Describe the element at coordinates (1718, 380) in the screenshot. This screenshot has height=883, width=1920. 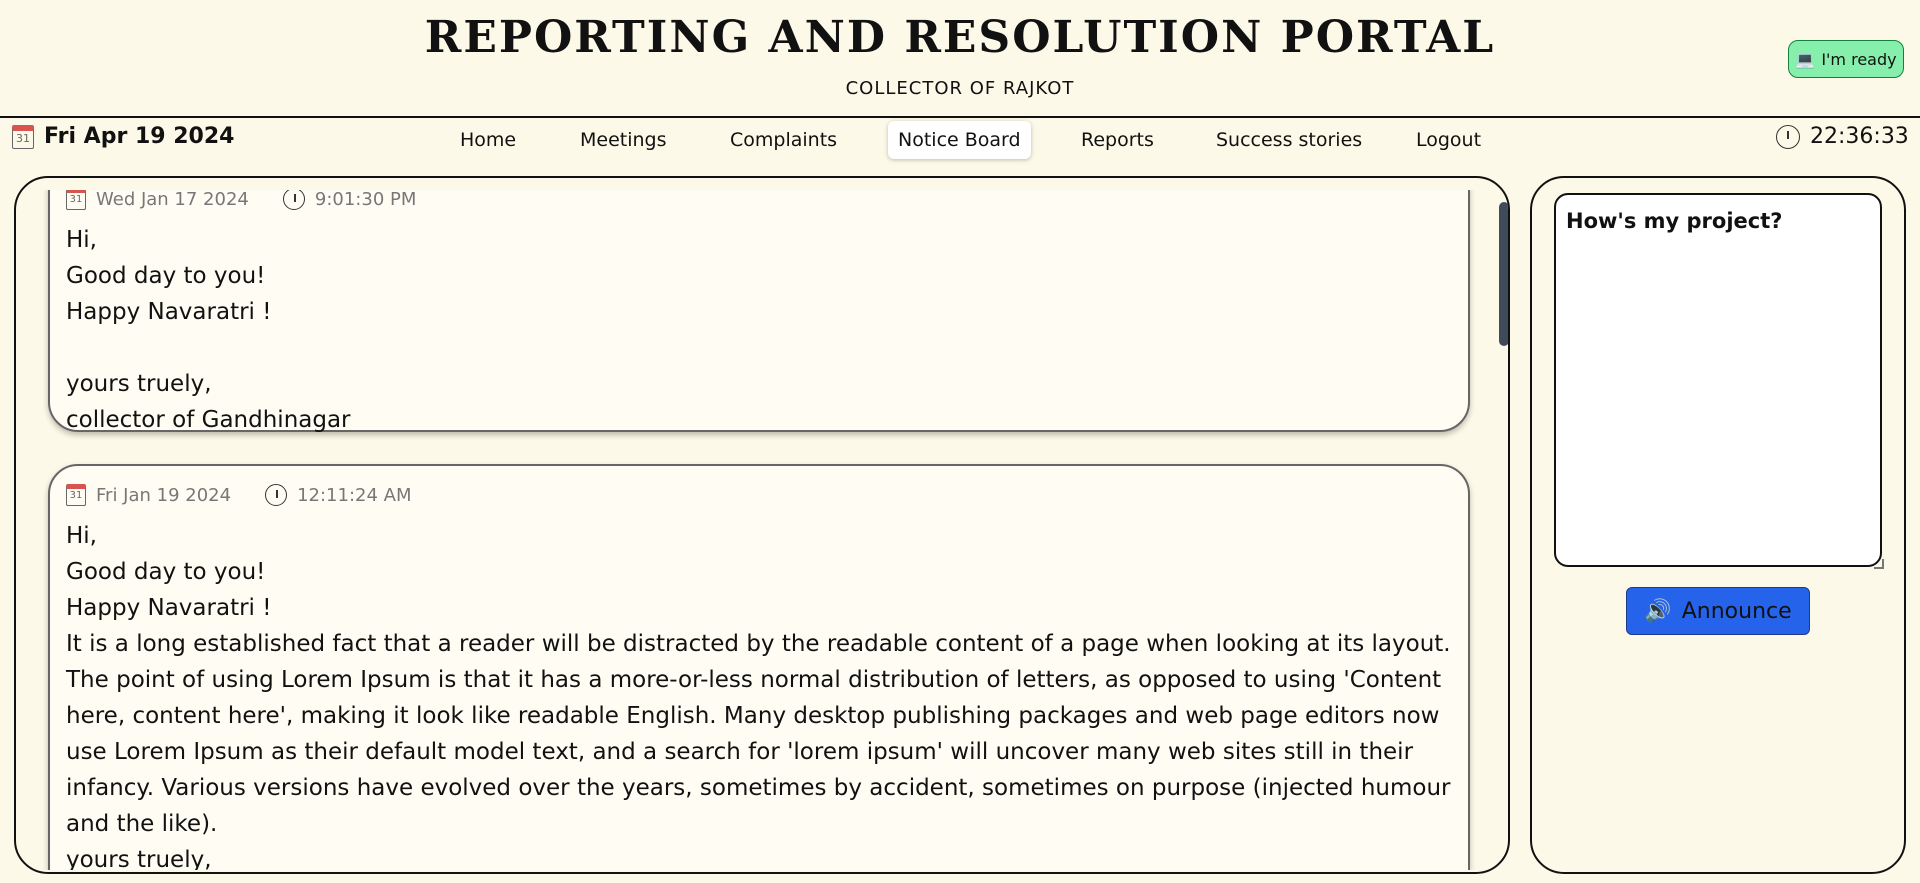
I see `announcement-textarea: How's my project?` at that location.